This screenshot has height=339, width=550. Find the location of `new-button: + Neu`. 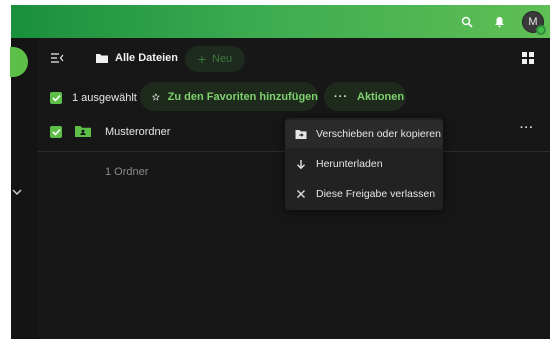

new-button: + Neu is located at coordinates (215, 59).